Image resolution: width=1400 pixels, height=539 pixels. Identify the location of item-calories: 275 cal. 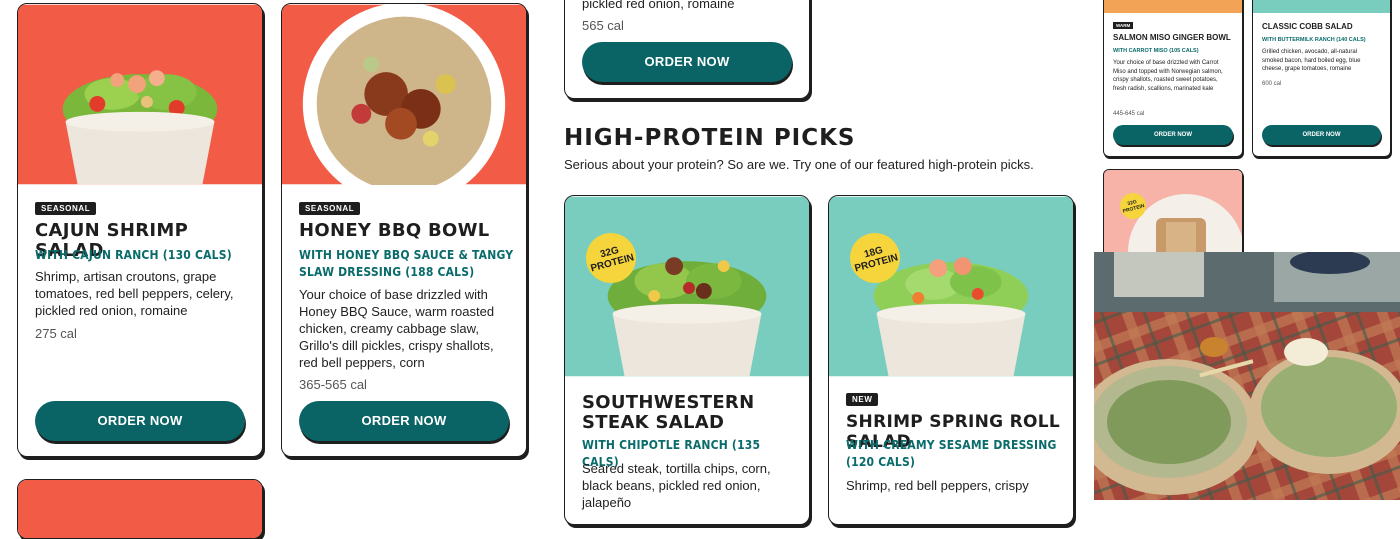
(56, 333).